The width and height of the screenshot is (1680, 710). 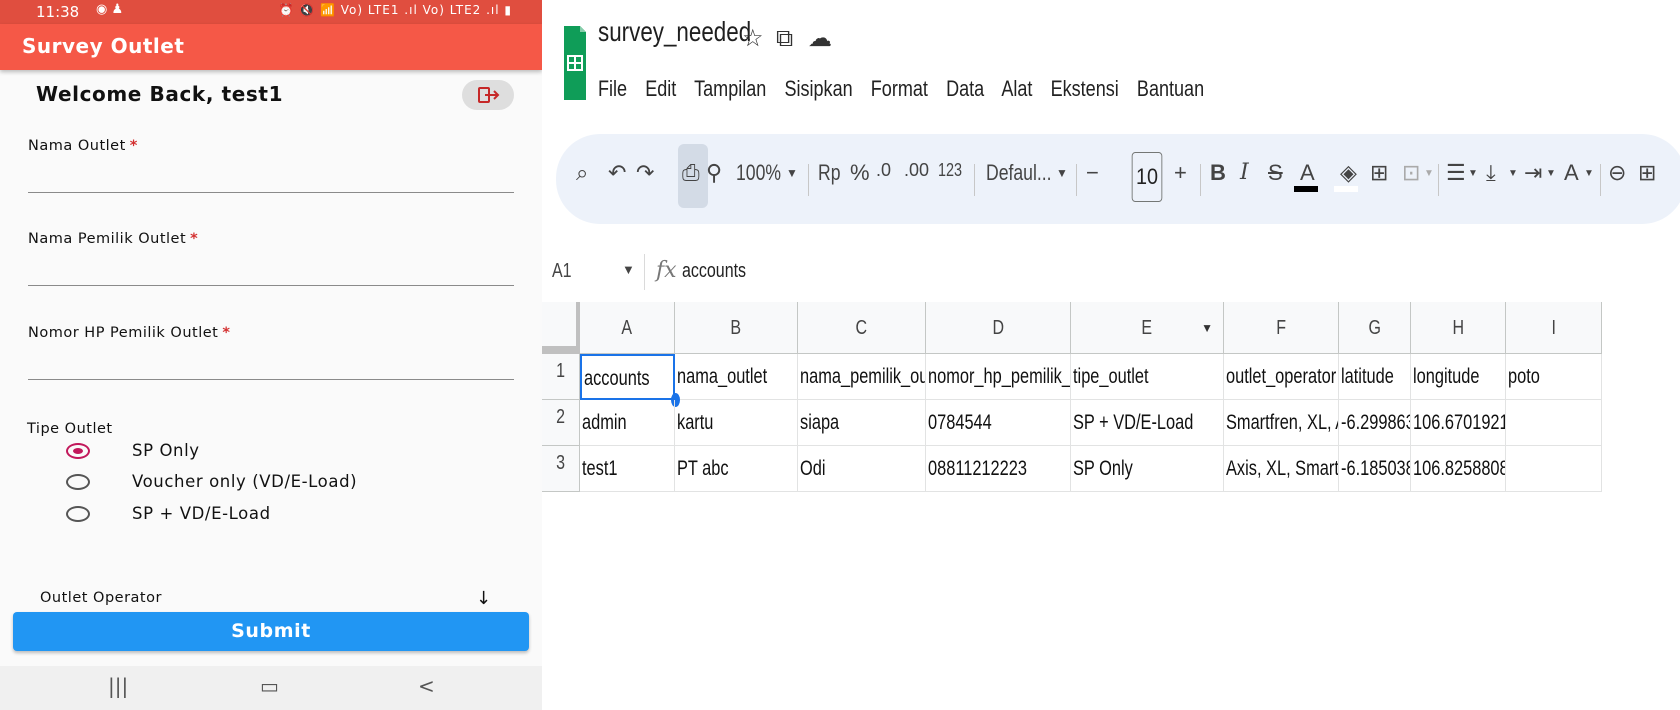 What do you see at coordinates (714, 173) in the screenshot?
I see `paint-format-icon: ⚲` at bounding box center [714, 173].